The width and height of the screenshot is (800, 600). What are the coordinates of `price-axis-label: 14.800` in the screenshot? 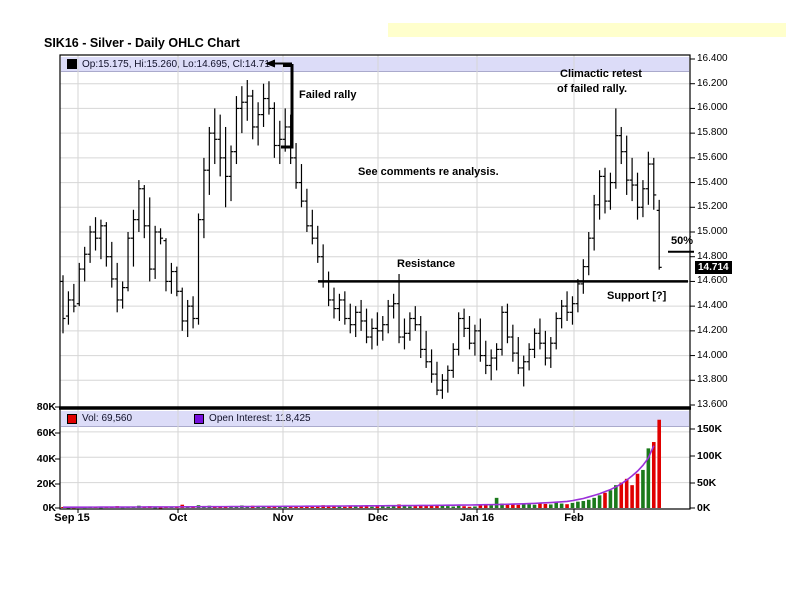 It's located at (712, 256).